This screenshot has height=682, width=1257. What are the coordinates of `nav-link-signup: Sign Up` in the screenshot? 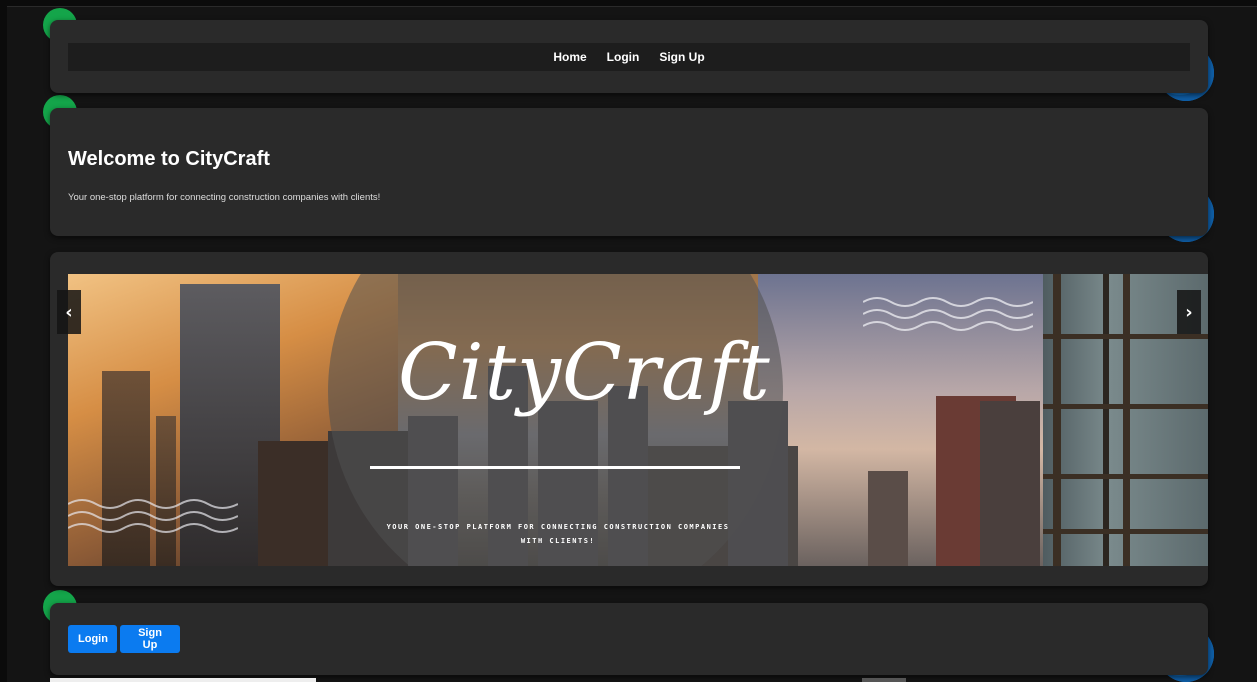 It's located at (681, 57).